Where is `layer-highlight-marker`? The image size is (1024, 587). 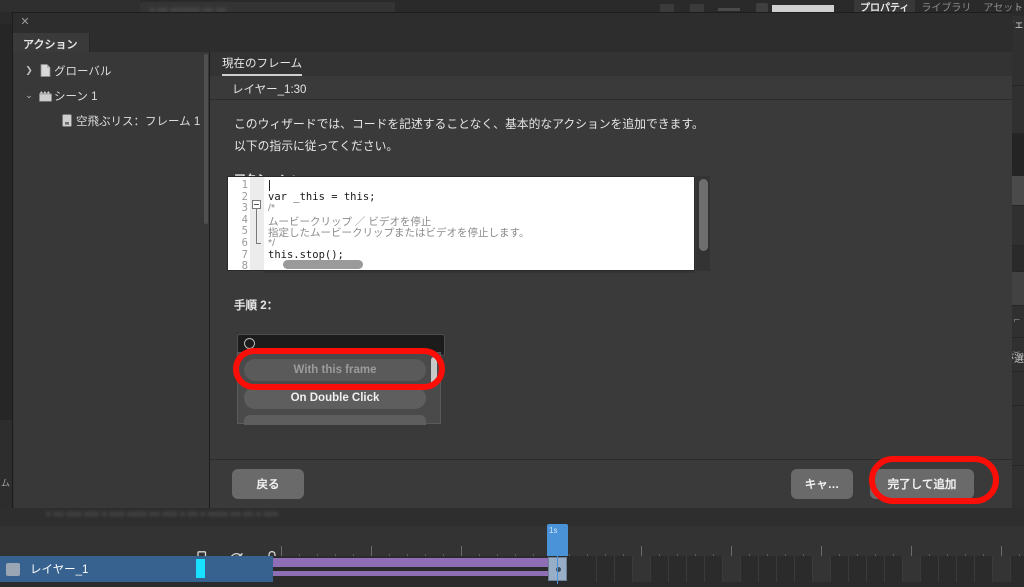
layer-highlight-marker is located at coordinates (200, 568).